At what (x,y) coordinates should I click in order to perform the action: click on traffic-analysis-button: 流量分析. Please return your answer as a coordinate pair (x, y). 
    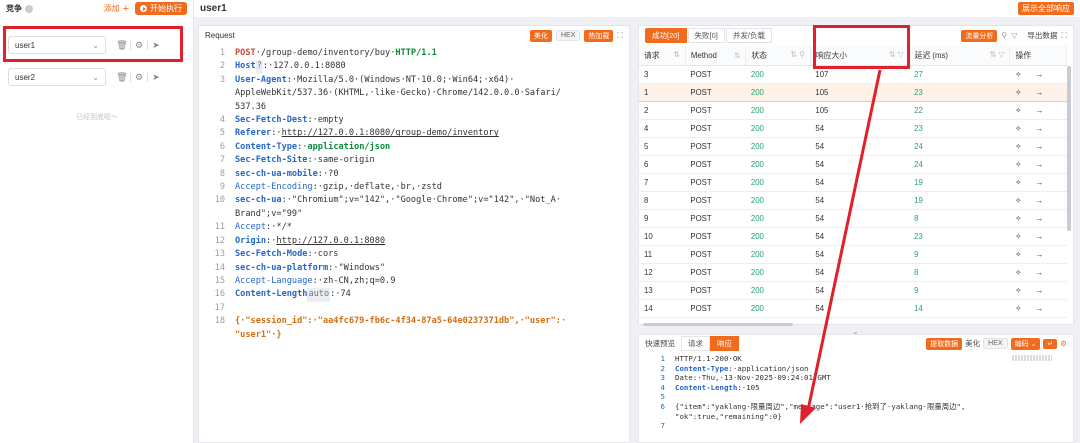
    Looking at the image, I should click on (979, 35).